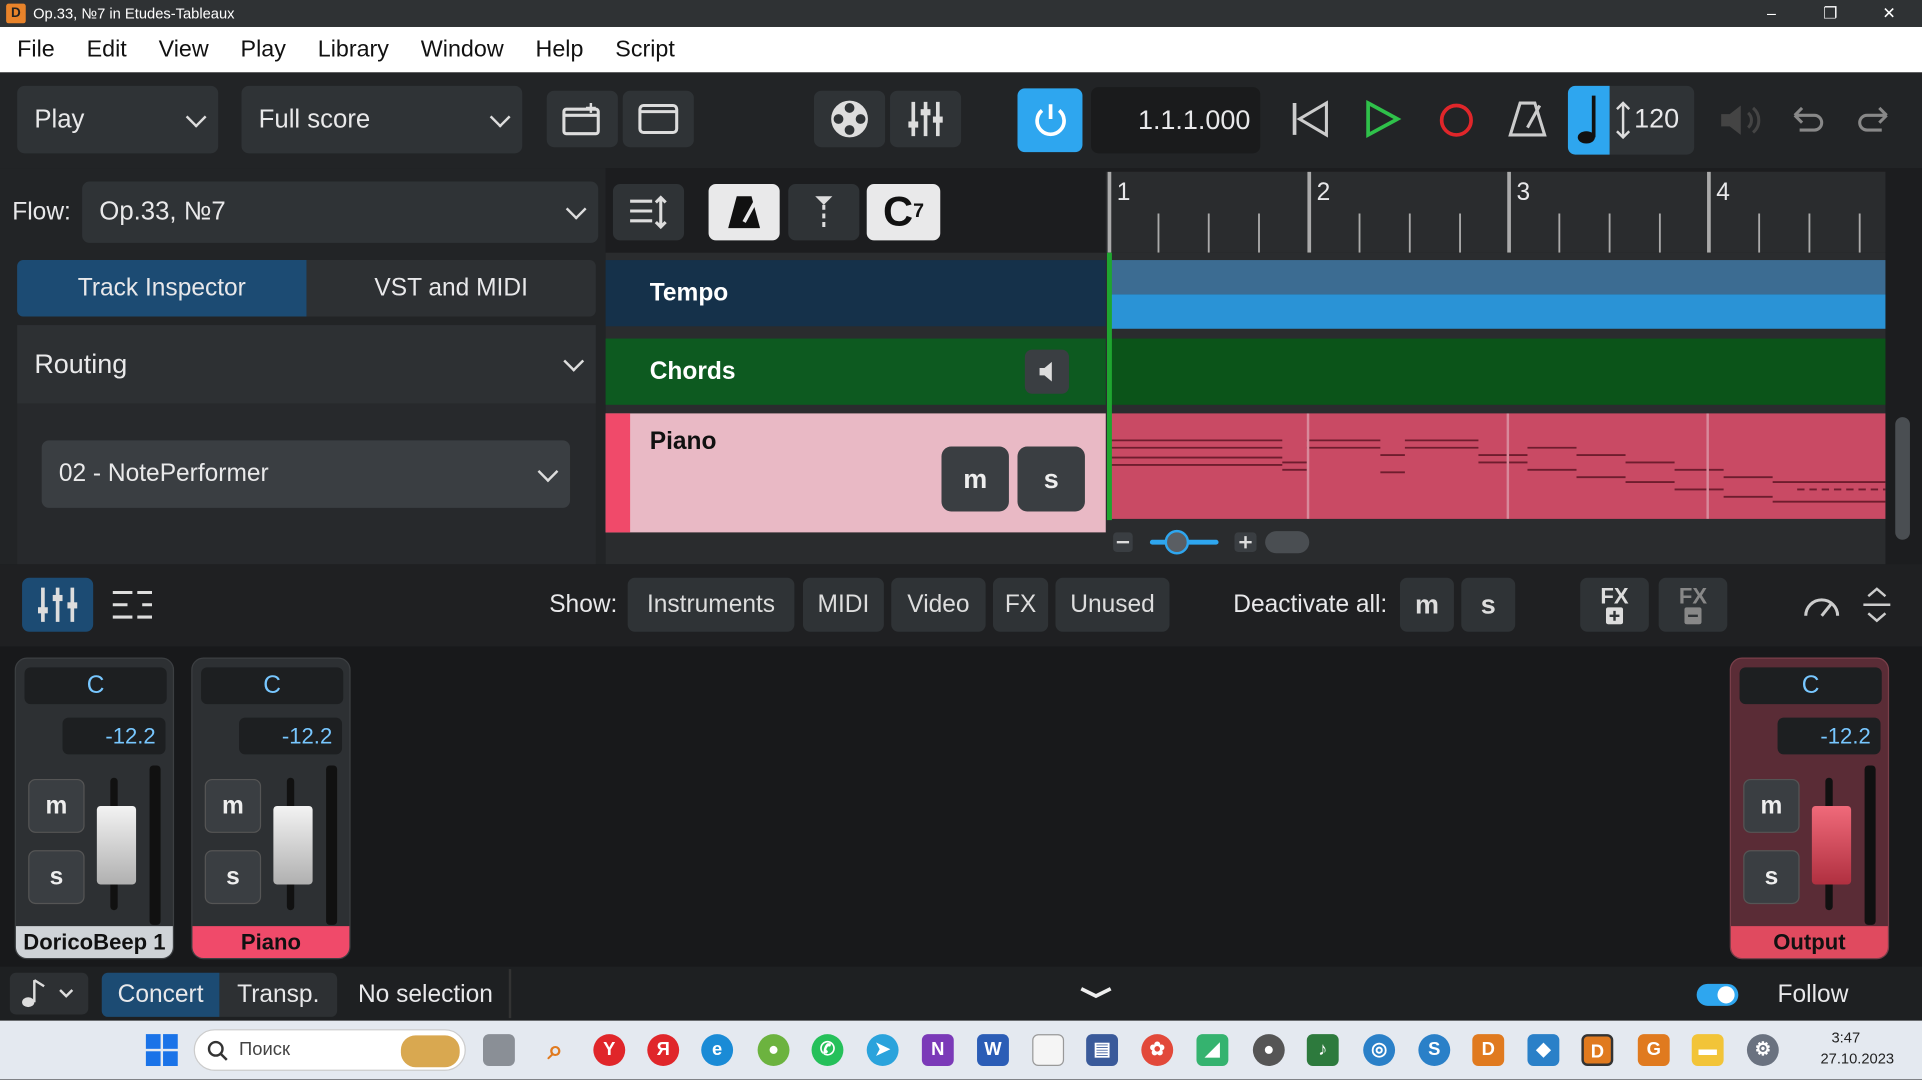  Describe the element at coordinates (1498, 466) in the screenshot. I see `piano-lane` at that location.